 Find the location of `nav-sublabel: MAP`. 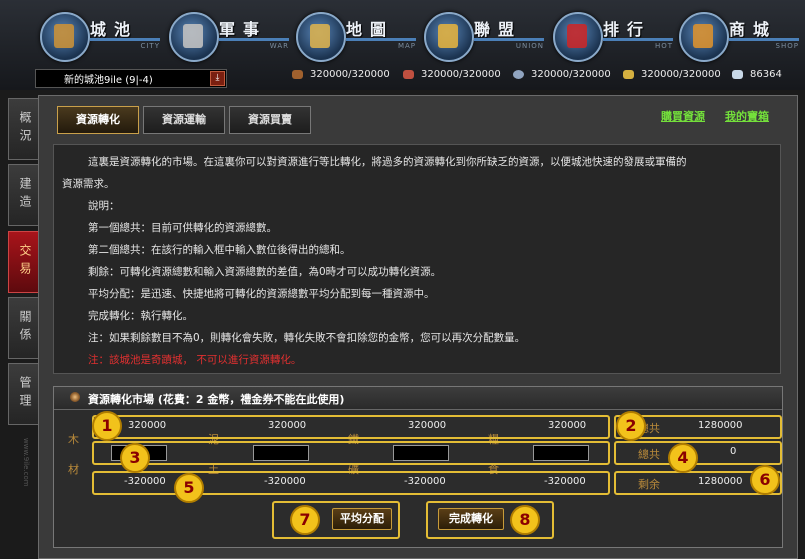

nav-sublabel: MAP is located at coordinates (381, 45).